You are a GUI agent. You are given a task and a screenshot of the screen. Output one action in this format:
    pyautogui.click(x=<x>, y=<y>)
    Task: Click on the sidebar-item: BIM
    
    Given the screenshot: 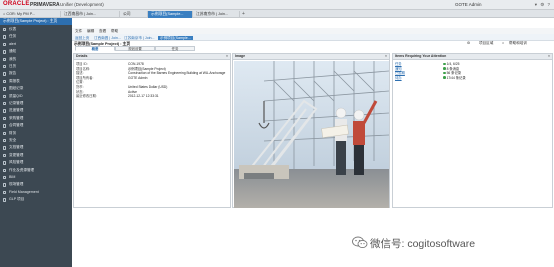 What is the action you would take?
    pyautogui.click(x=36, y=177)
    